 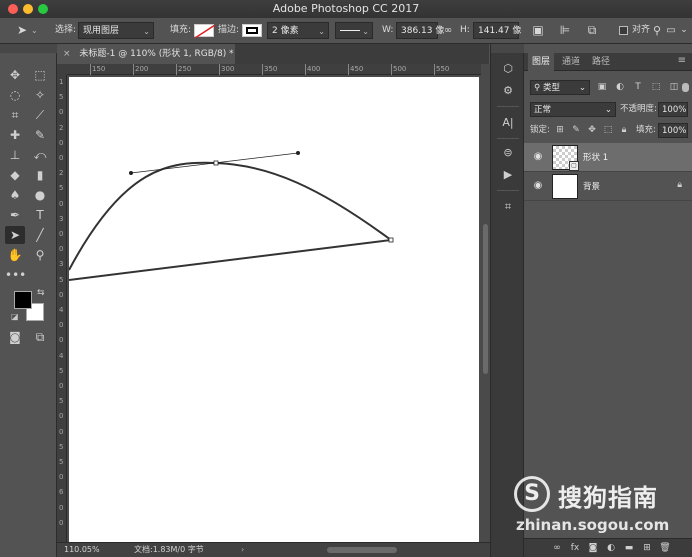 What do you see at coordinates (274, 69) in the screenshot?
I see `horizontal-ruler: 150 200 250 300 350 400 450 500 550` at bounding box center [274, 69].